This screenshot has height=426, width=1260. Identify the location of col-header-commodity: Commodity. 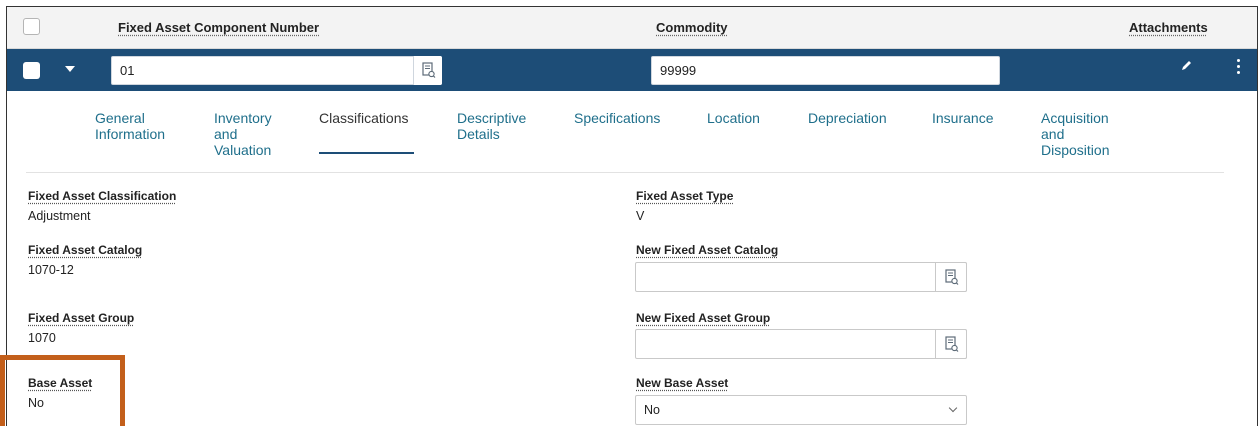
(692, 27).